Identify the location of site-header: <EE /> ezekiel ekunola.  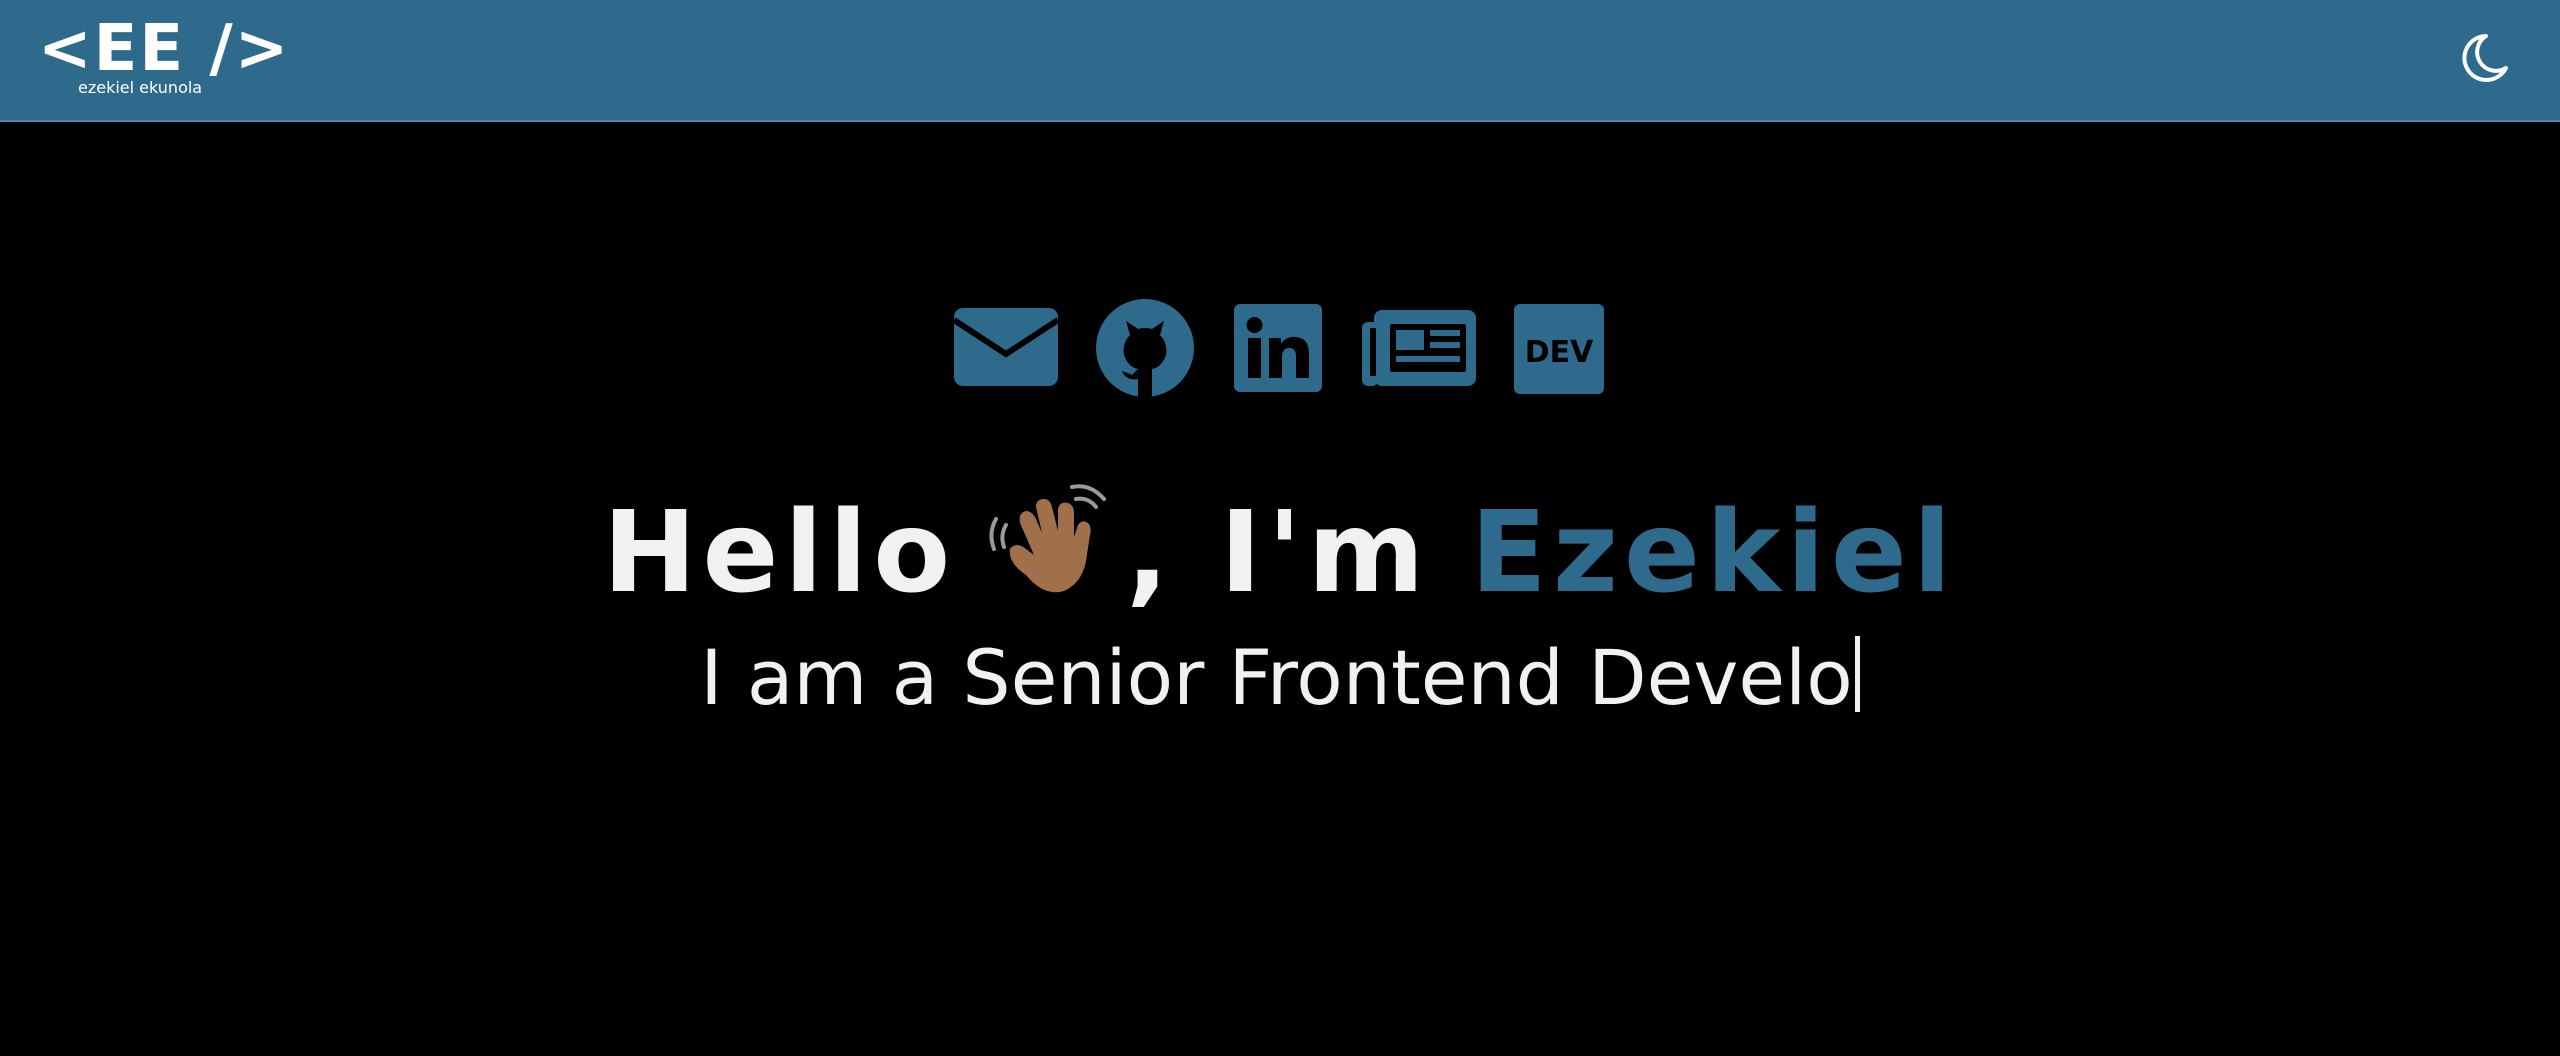
(1280, 61).